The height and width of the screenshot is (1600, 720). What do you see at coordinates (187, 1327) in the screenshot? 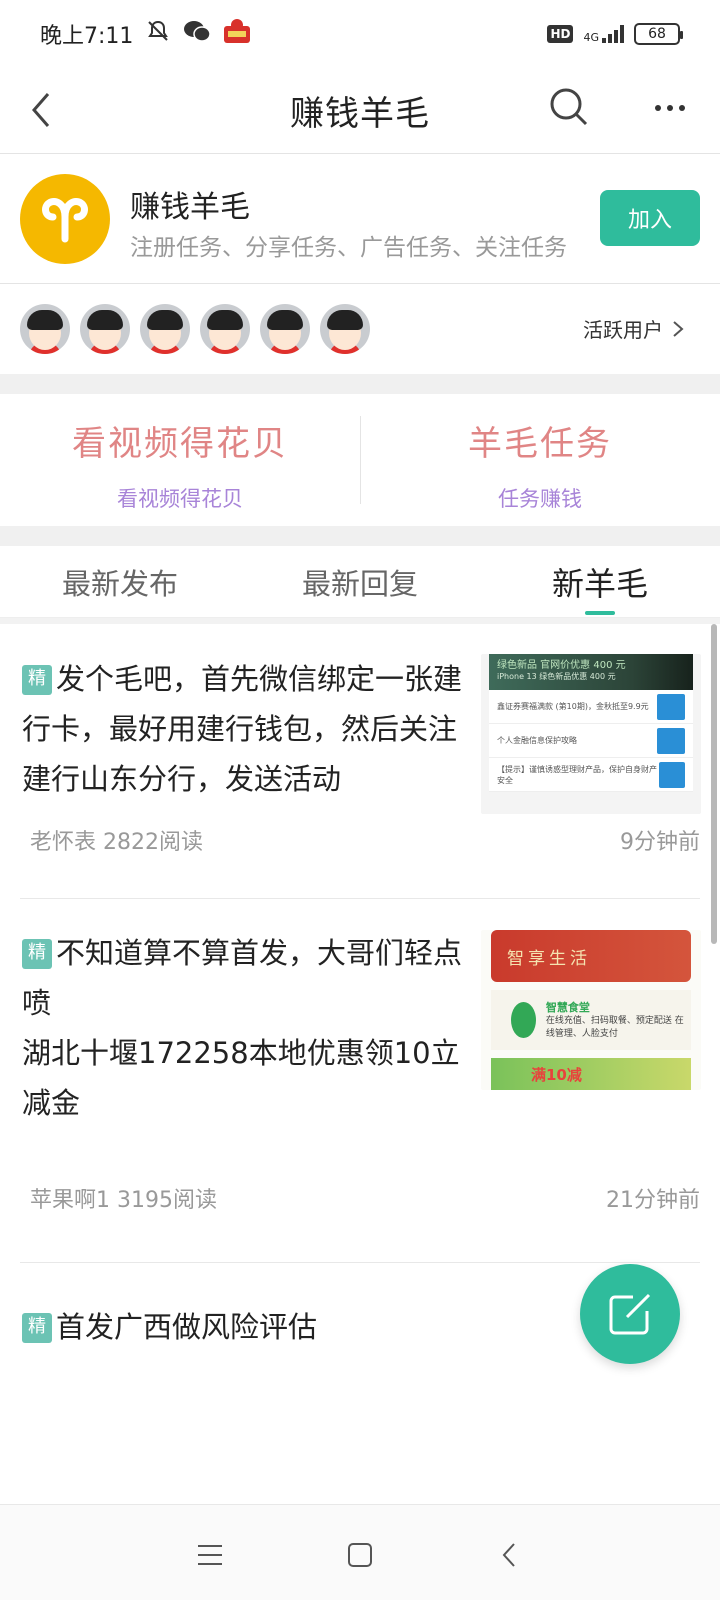
I see `post-title-text: 首发广西做风险评估` at bounding box center [187, 1327].